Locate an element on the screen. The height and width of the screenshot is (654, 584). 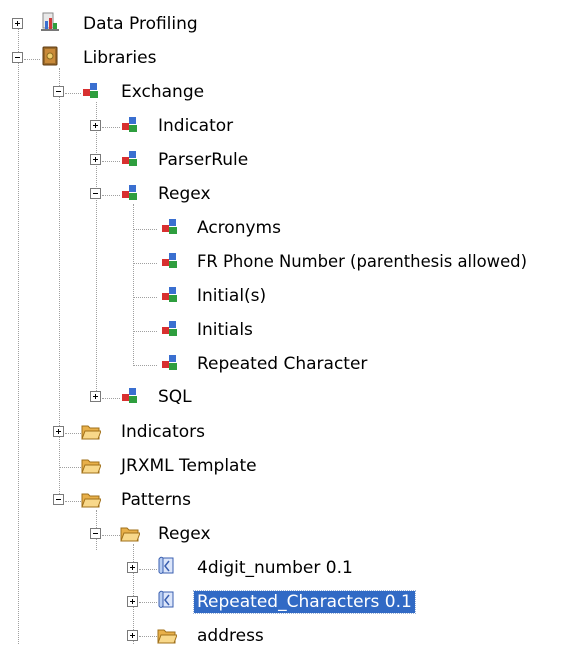
tree-item-jrxml-template: JRXML Template is located at coordinates (150, 467).